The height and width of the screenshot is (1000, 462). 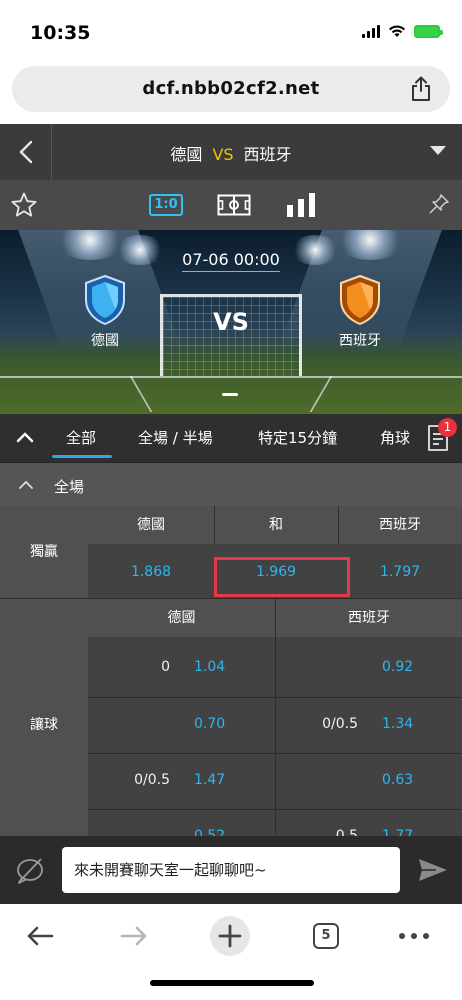 I want to click on moneyline-odds-away: 1.797, so click(x=400, y=572).